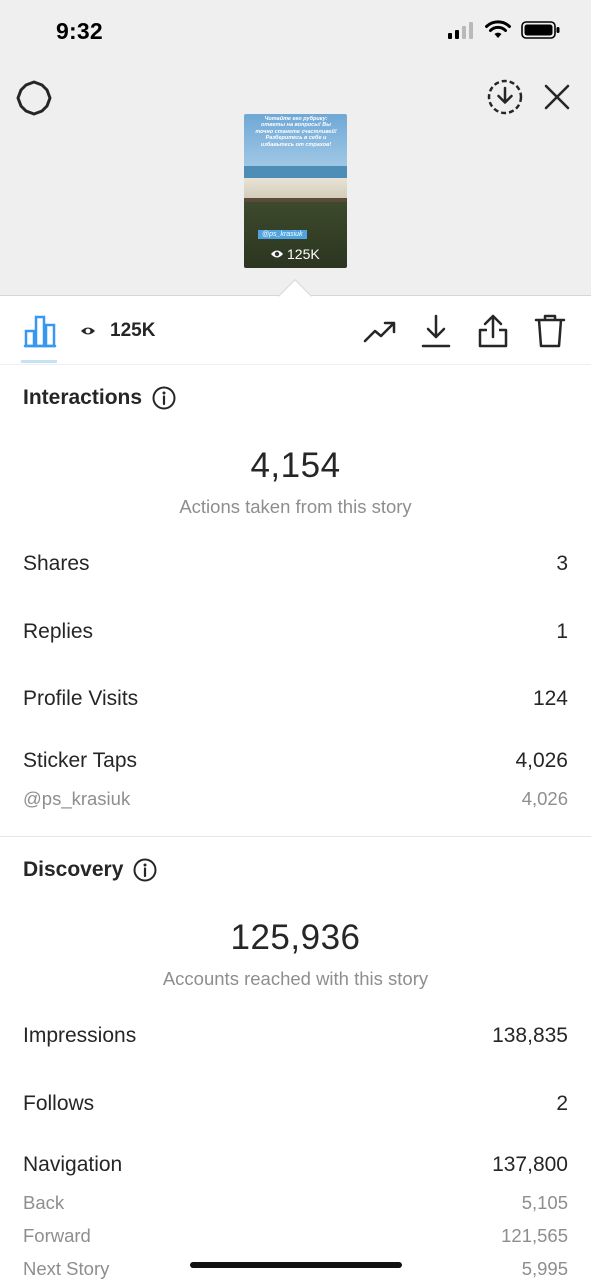 This screenshot has height=1280, width=591. Describe the element at coordinates (295, 1104) in the screenshot. I see `metric-row-follows: Follows 2` at that location.